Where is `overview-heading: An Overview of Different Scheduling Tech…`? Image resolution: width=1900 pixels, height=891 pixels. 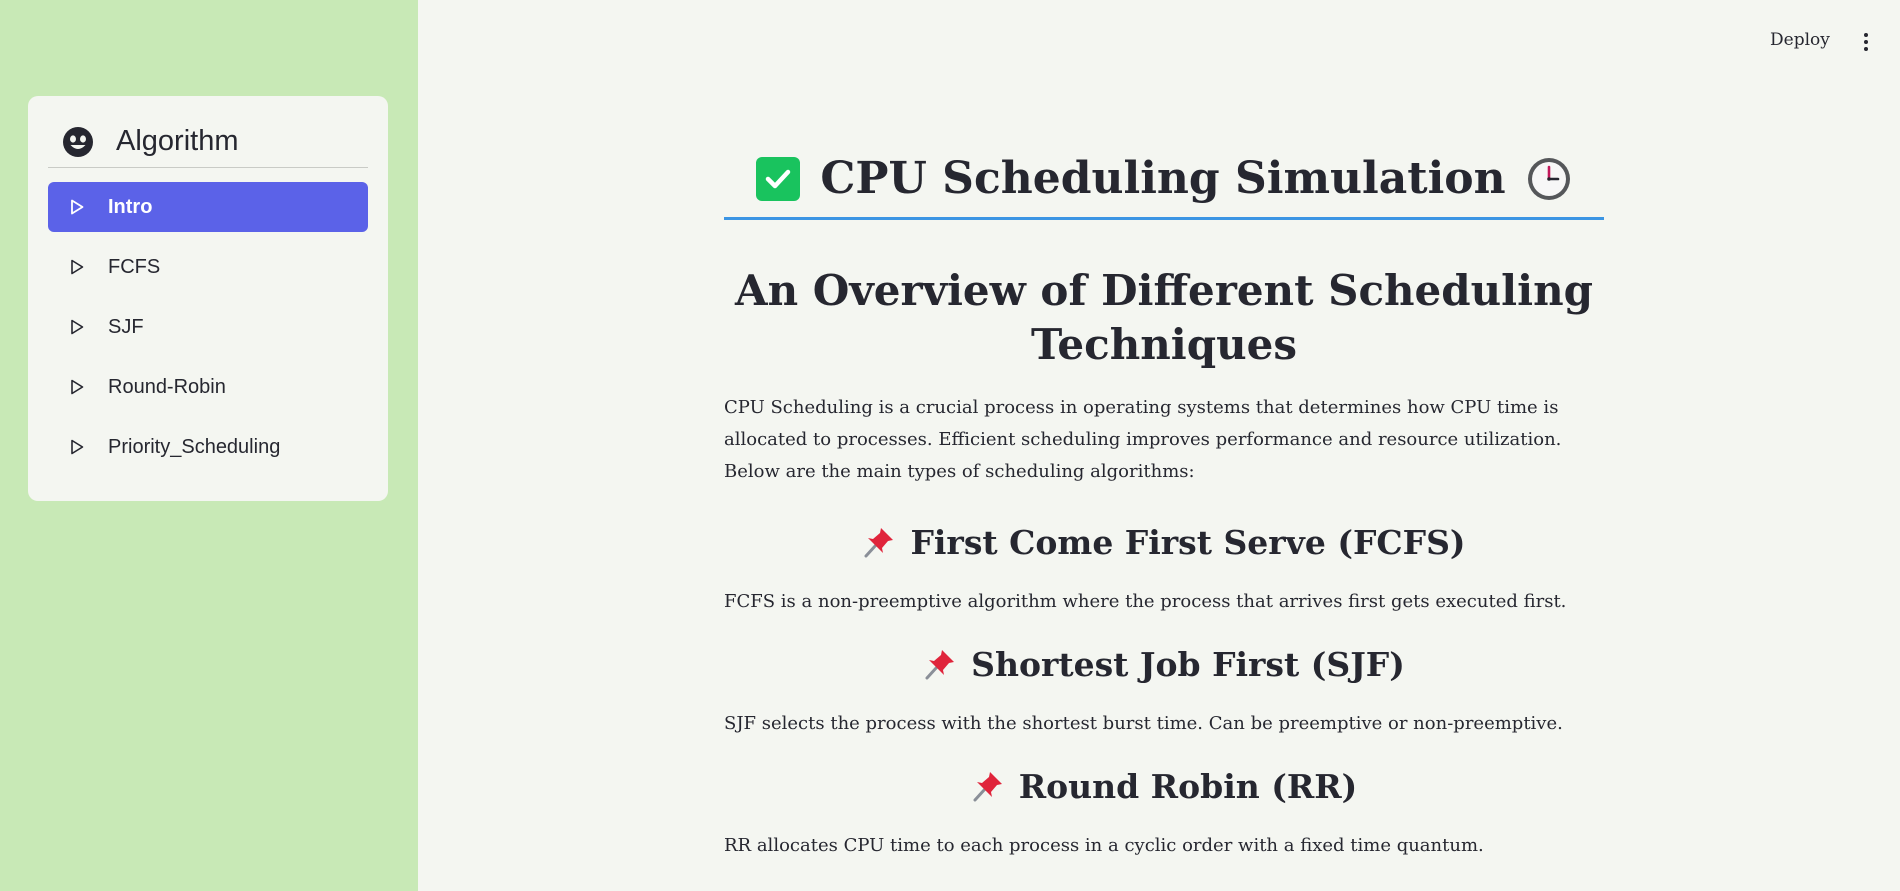
overview-heading: An Overview of Different Scheduling Tech… is located at coordinates (1163, 317).